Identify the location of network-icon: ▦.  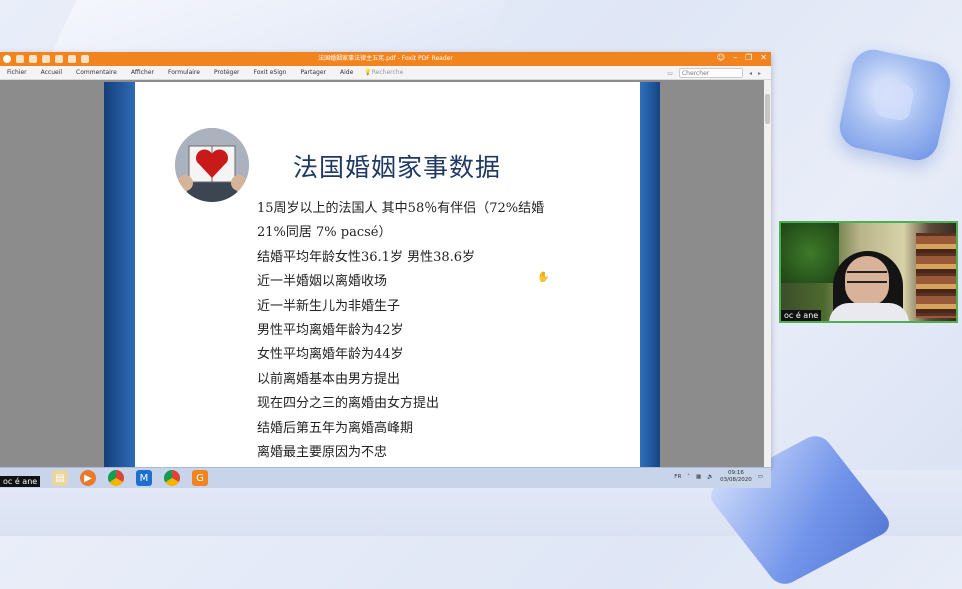
(698, 477).